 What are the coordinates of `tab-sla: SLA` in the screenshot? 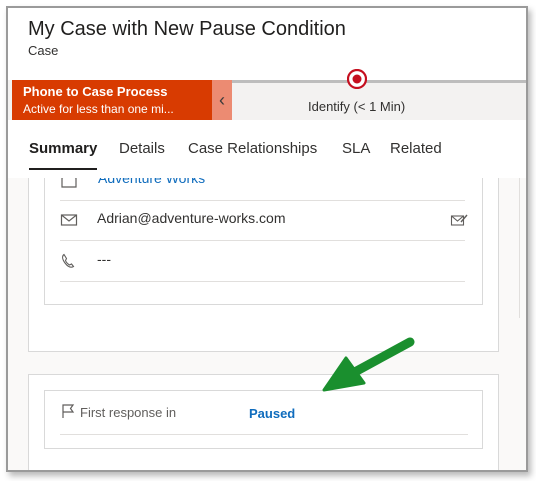 It's located at (356, 148).